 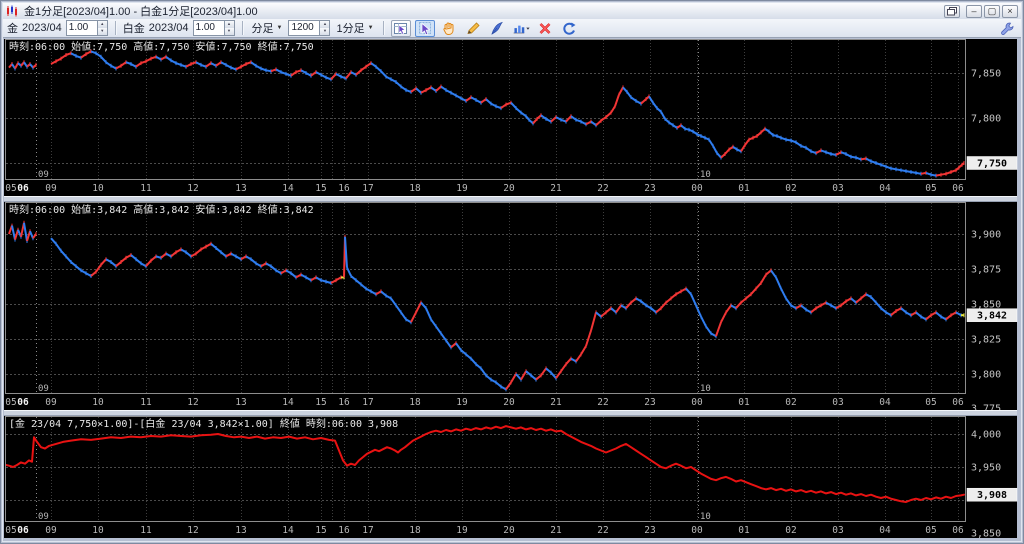 What do you see at coordinates (324, 28) in the screenshot?
I see `bar-count-spin-buttons: ▲ ▼` at bounding box center [324, 28].